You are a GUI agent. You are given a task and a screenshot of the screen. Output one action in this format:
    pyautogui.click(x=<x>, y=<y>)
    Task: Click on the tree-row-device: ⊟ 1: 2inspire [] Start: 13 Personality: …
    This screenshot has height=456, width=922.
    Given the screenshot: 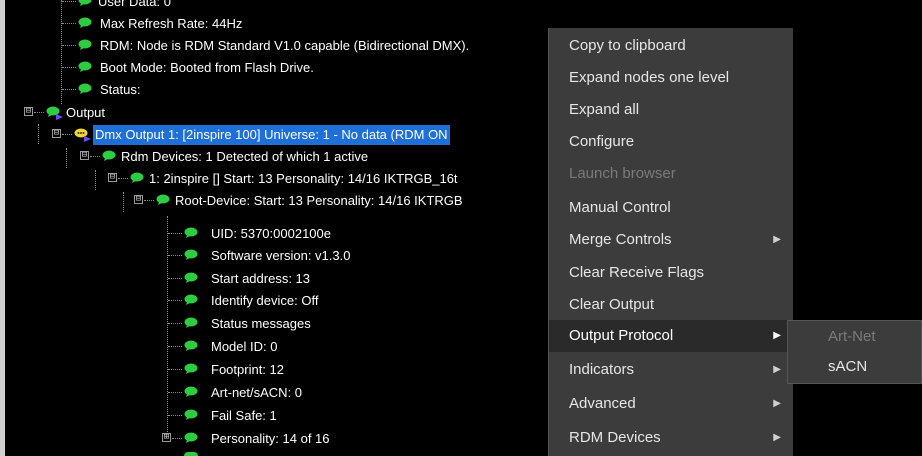 What is the action you would take?
    pyautogui.click(x=283, y=178)
    